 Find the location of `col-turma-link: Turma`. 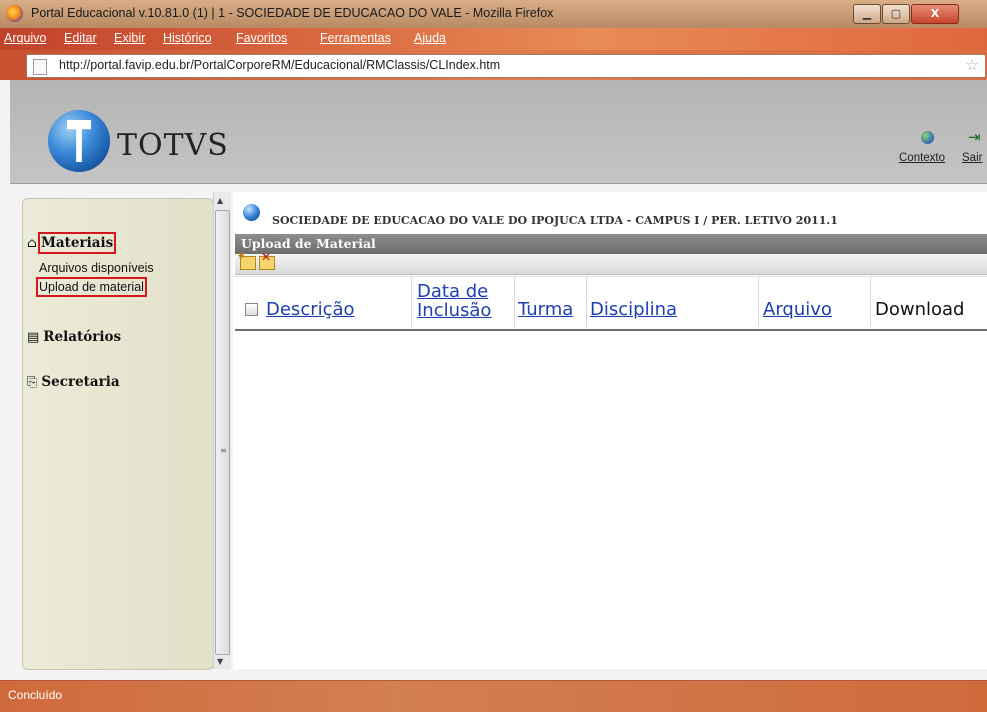

col-turma-link: Turma is located at coordinates (545, 310).